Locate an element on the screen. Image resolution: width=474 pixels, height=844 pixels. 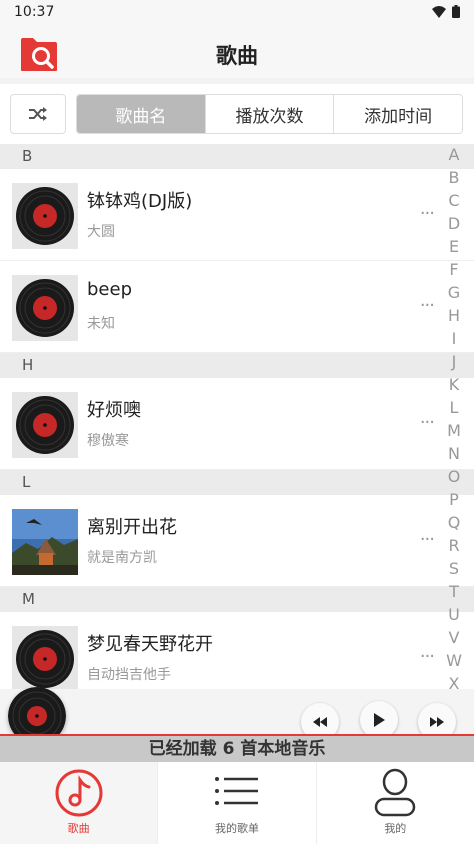
rewind-icon is located at coordinates (320, 722).